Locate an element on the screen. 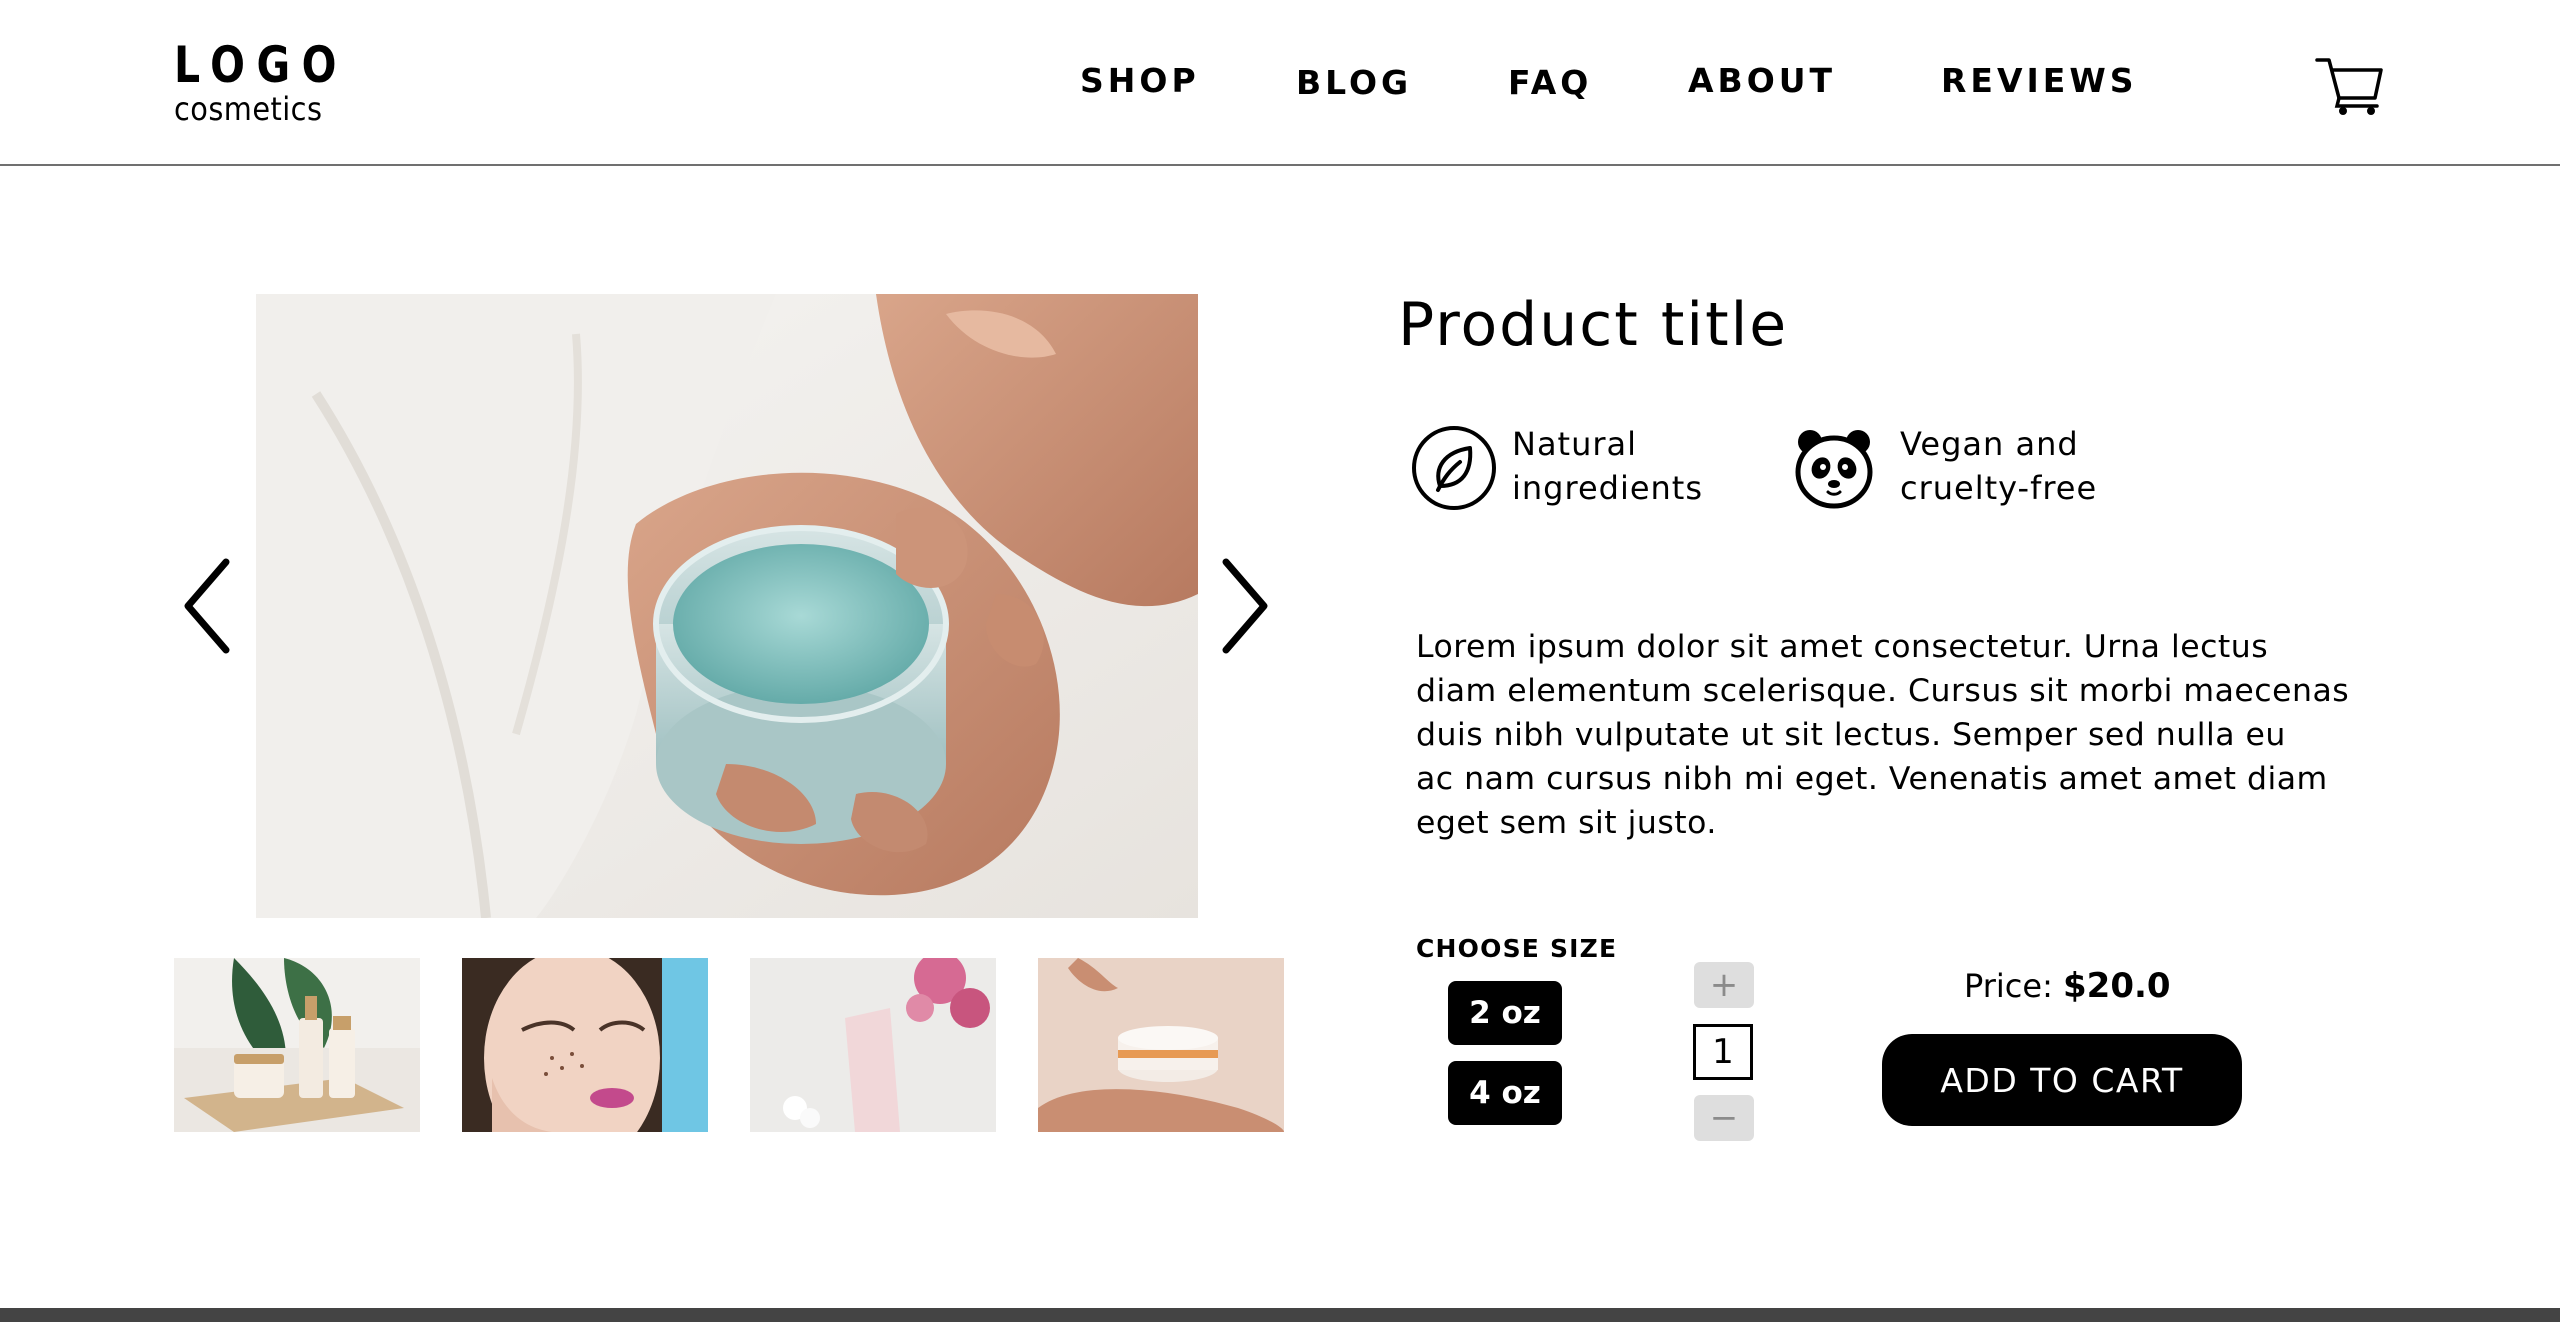 The image size is (2560, 1322). size-4oz-button: 4 oz is located at coordinates (1505, 1093).